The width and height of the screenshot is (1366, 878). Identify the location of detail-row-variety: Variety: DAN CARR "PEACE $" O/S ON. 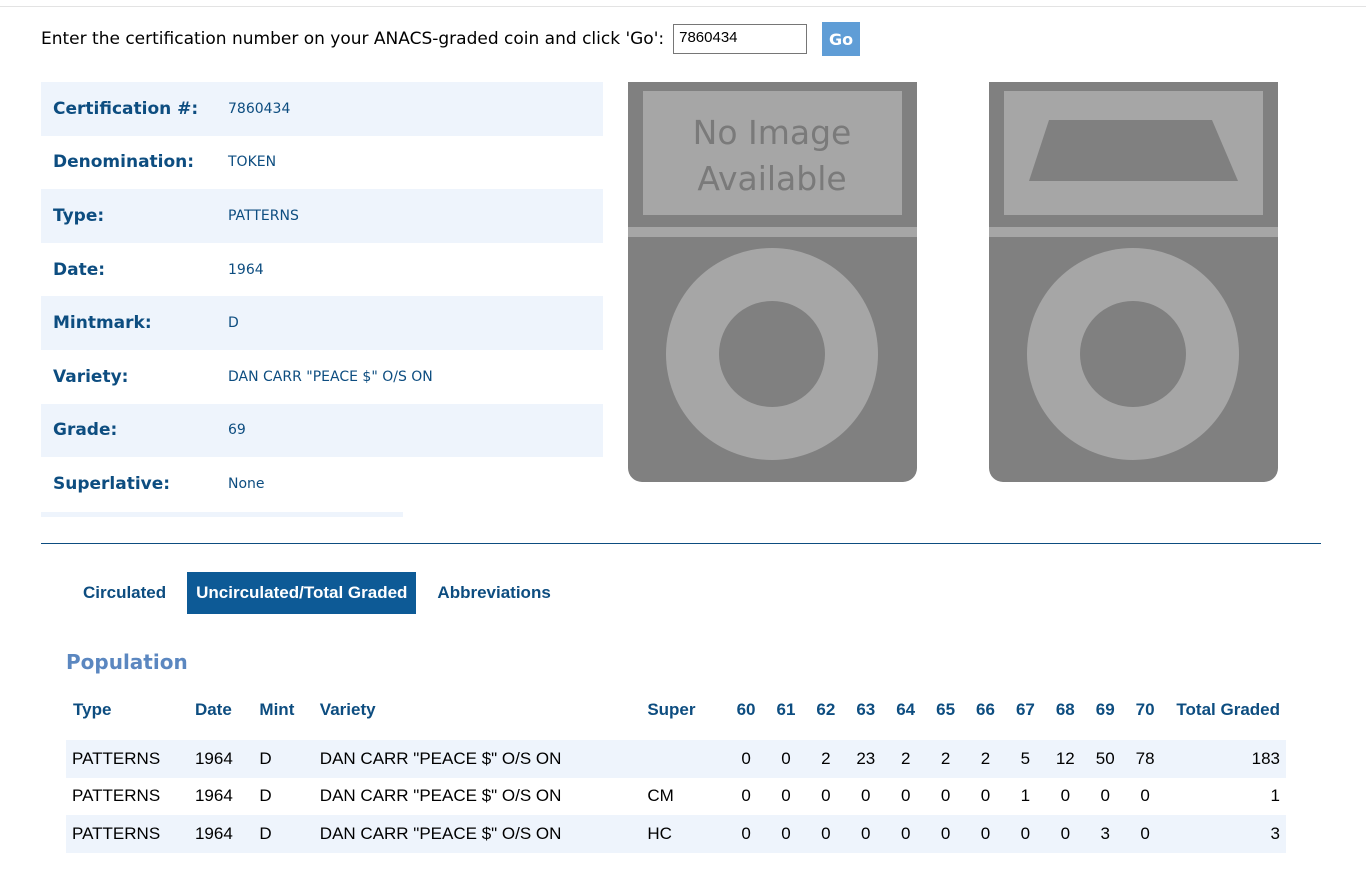
(322, 377).